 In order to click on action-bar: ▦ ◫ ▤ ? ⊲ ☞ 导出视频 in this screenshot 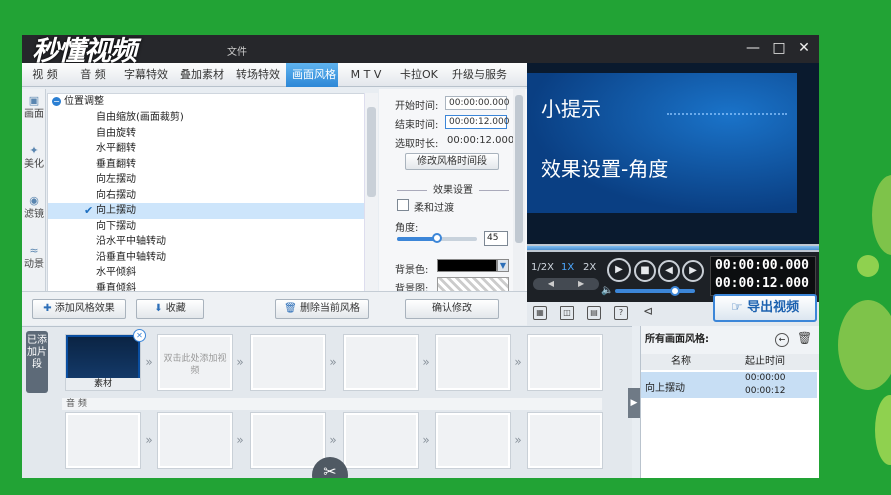, I will do `click(673, 310)`.